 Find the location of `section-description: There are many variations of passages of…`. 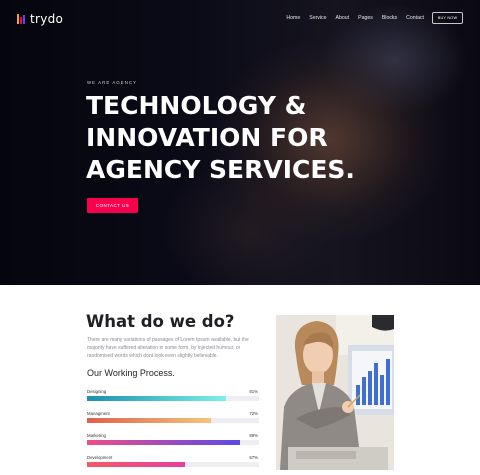

section-description: There are many variations of passages of… is located at coordinates (168, 348).